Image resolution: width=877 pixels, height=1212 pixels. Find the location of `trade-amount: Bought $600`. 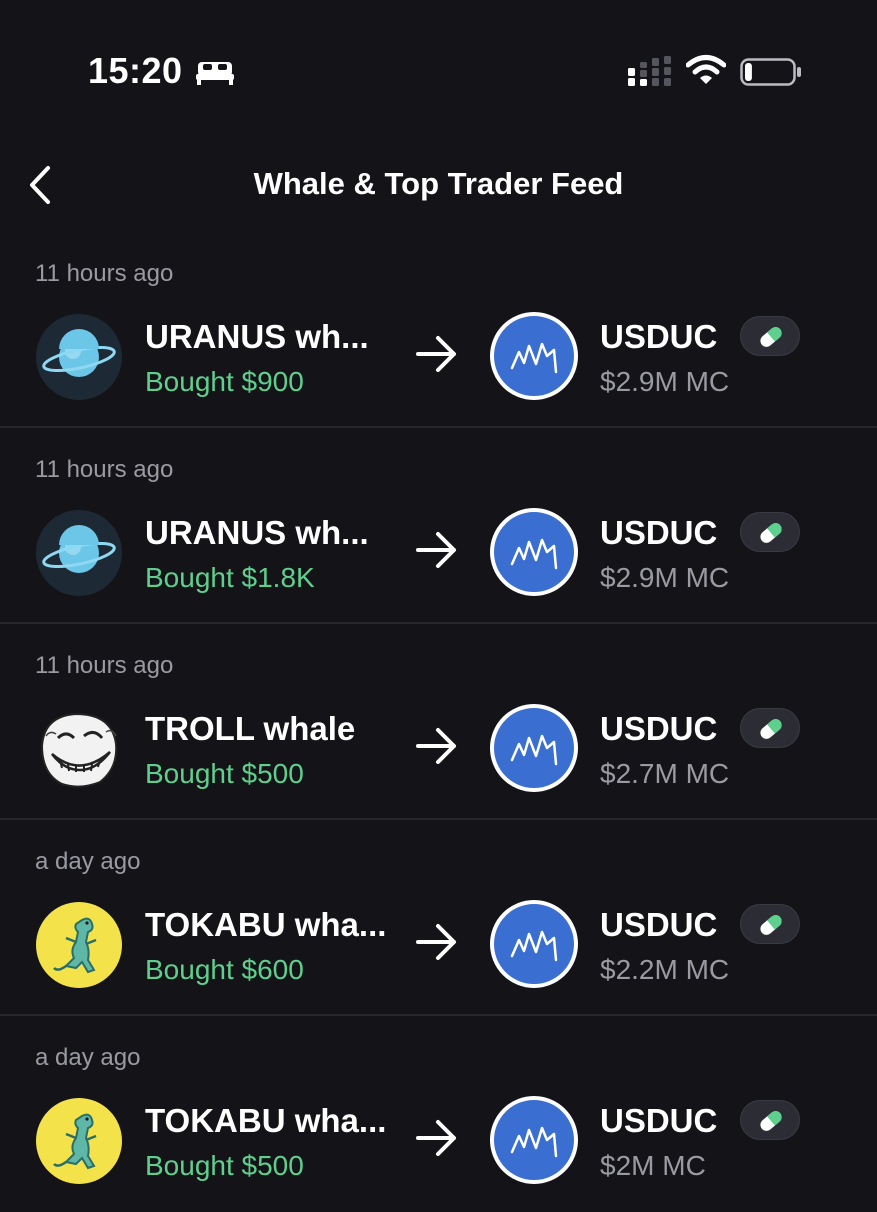

trade-amount: Bought $600 is located at coordinates (224, 969).